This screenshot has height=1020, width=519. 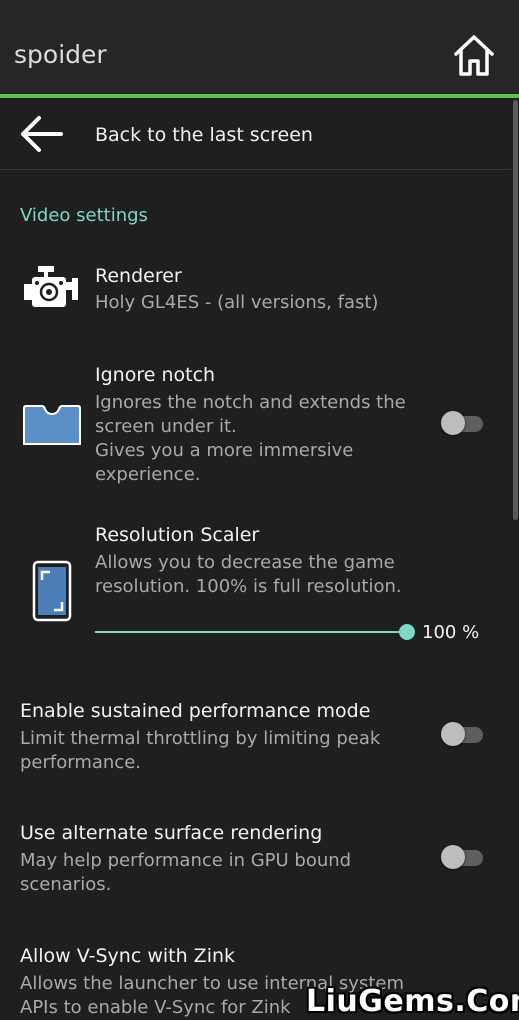 What do you see at coordinates (138, 276) in the screenshot?
I see `renderer-title: Renderer` at bounding box center [138, 276].